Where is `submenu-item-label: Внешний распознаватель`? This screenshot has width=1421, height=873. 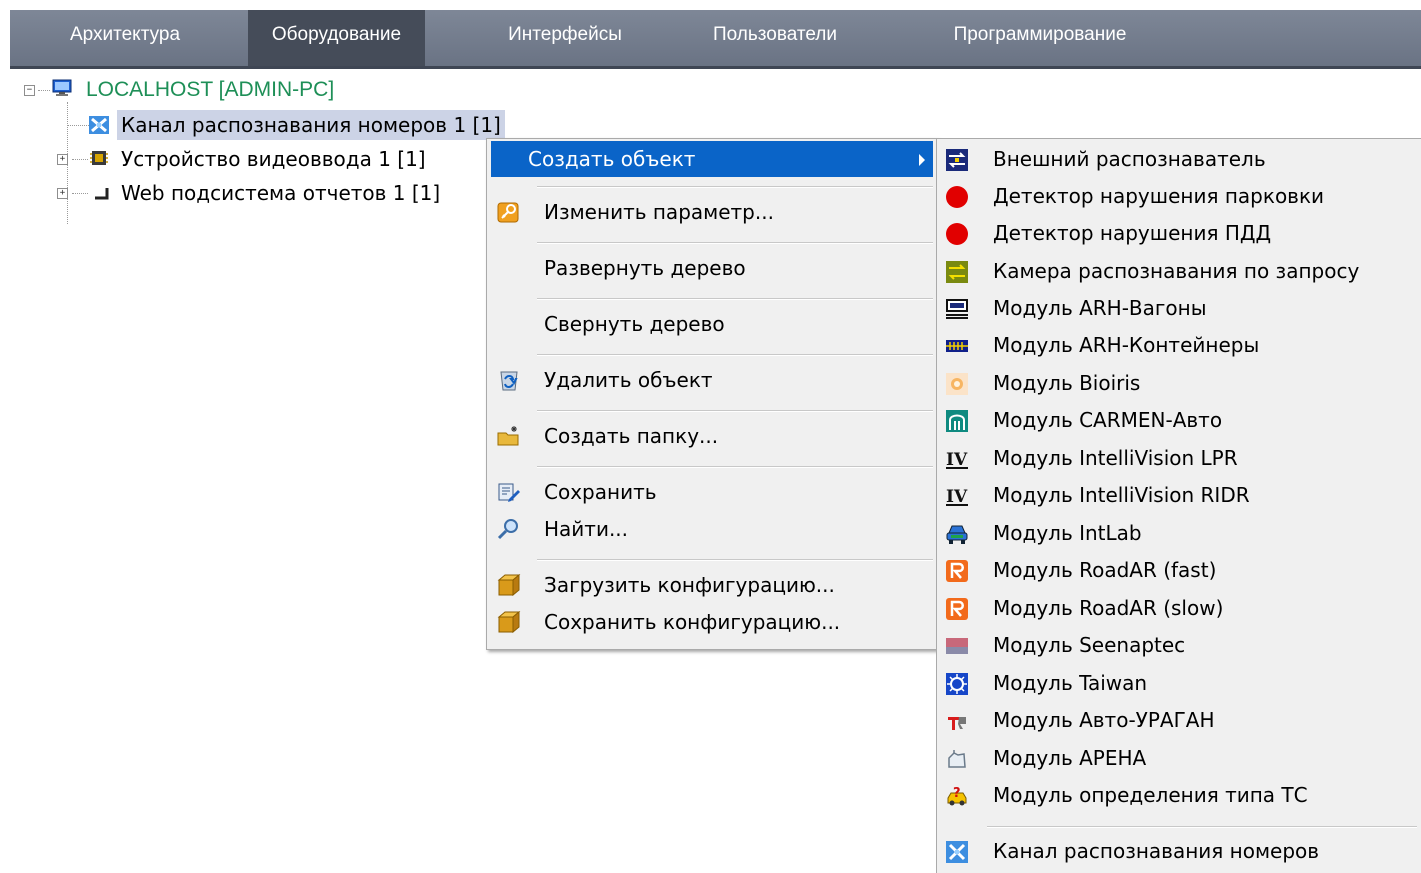 submenu-item-label: Внешний распознаватель is located at coordinates (1129, 159).